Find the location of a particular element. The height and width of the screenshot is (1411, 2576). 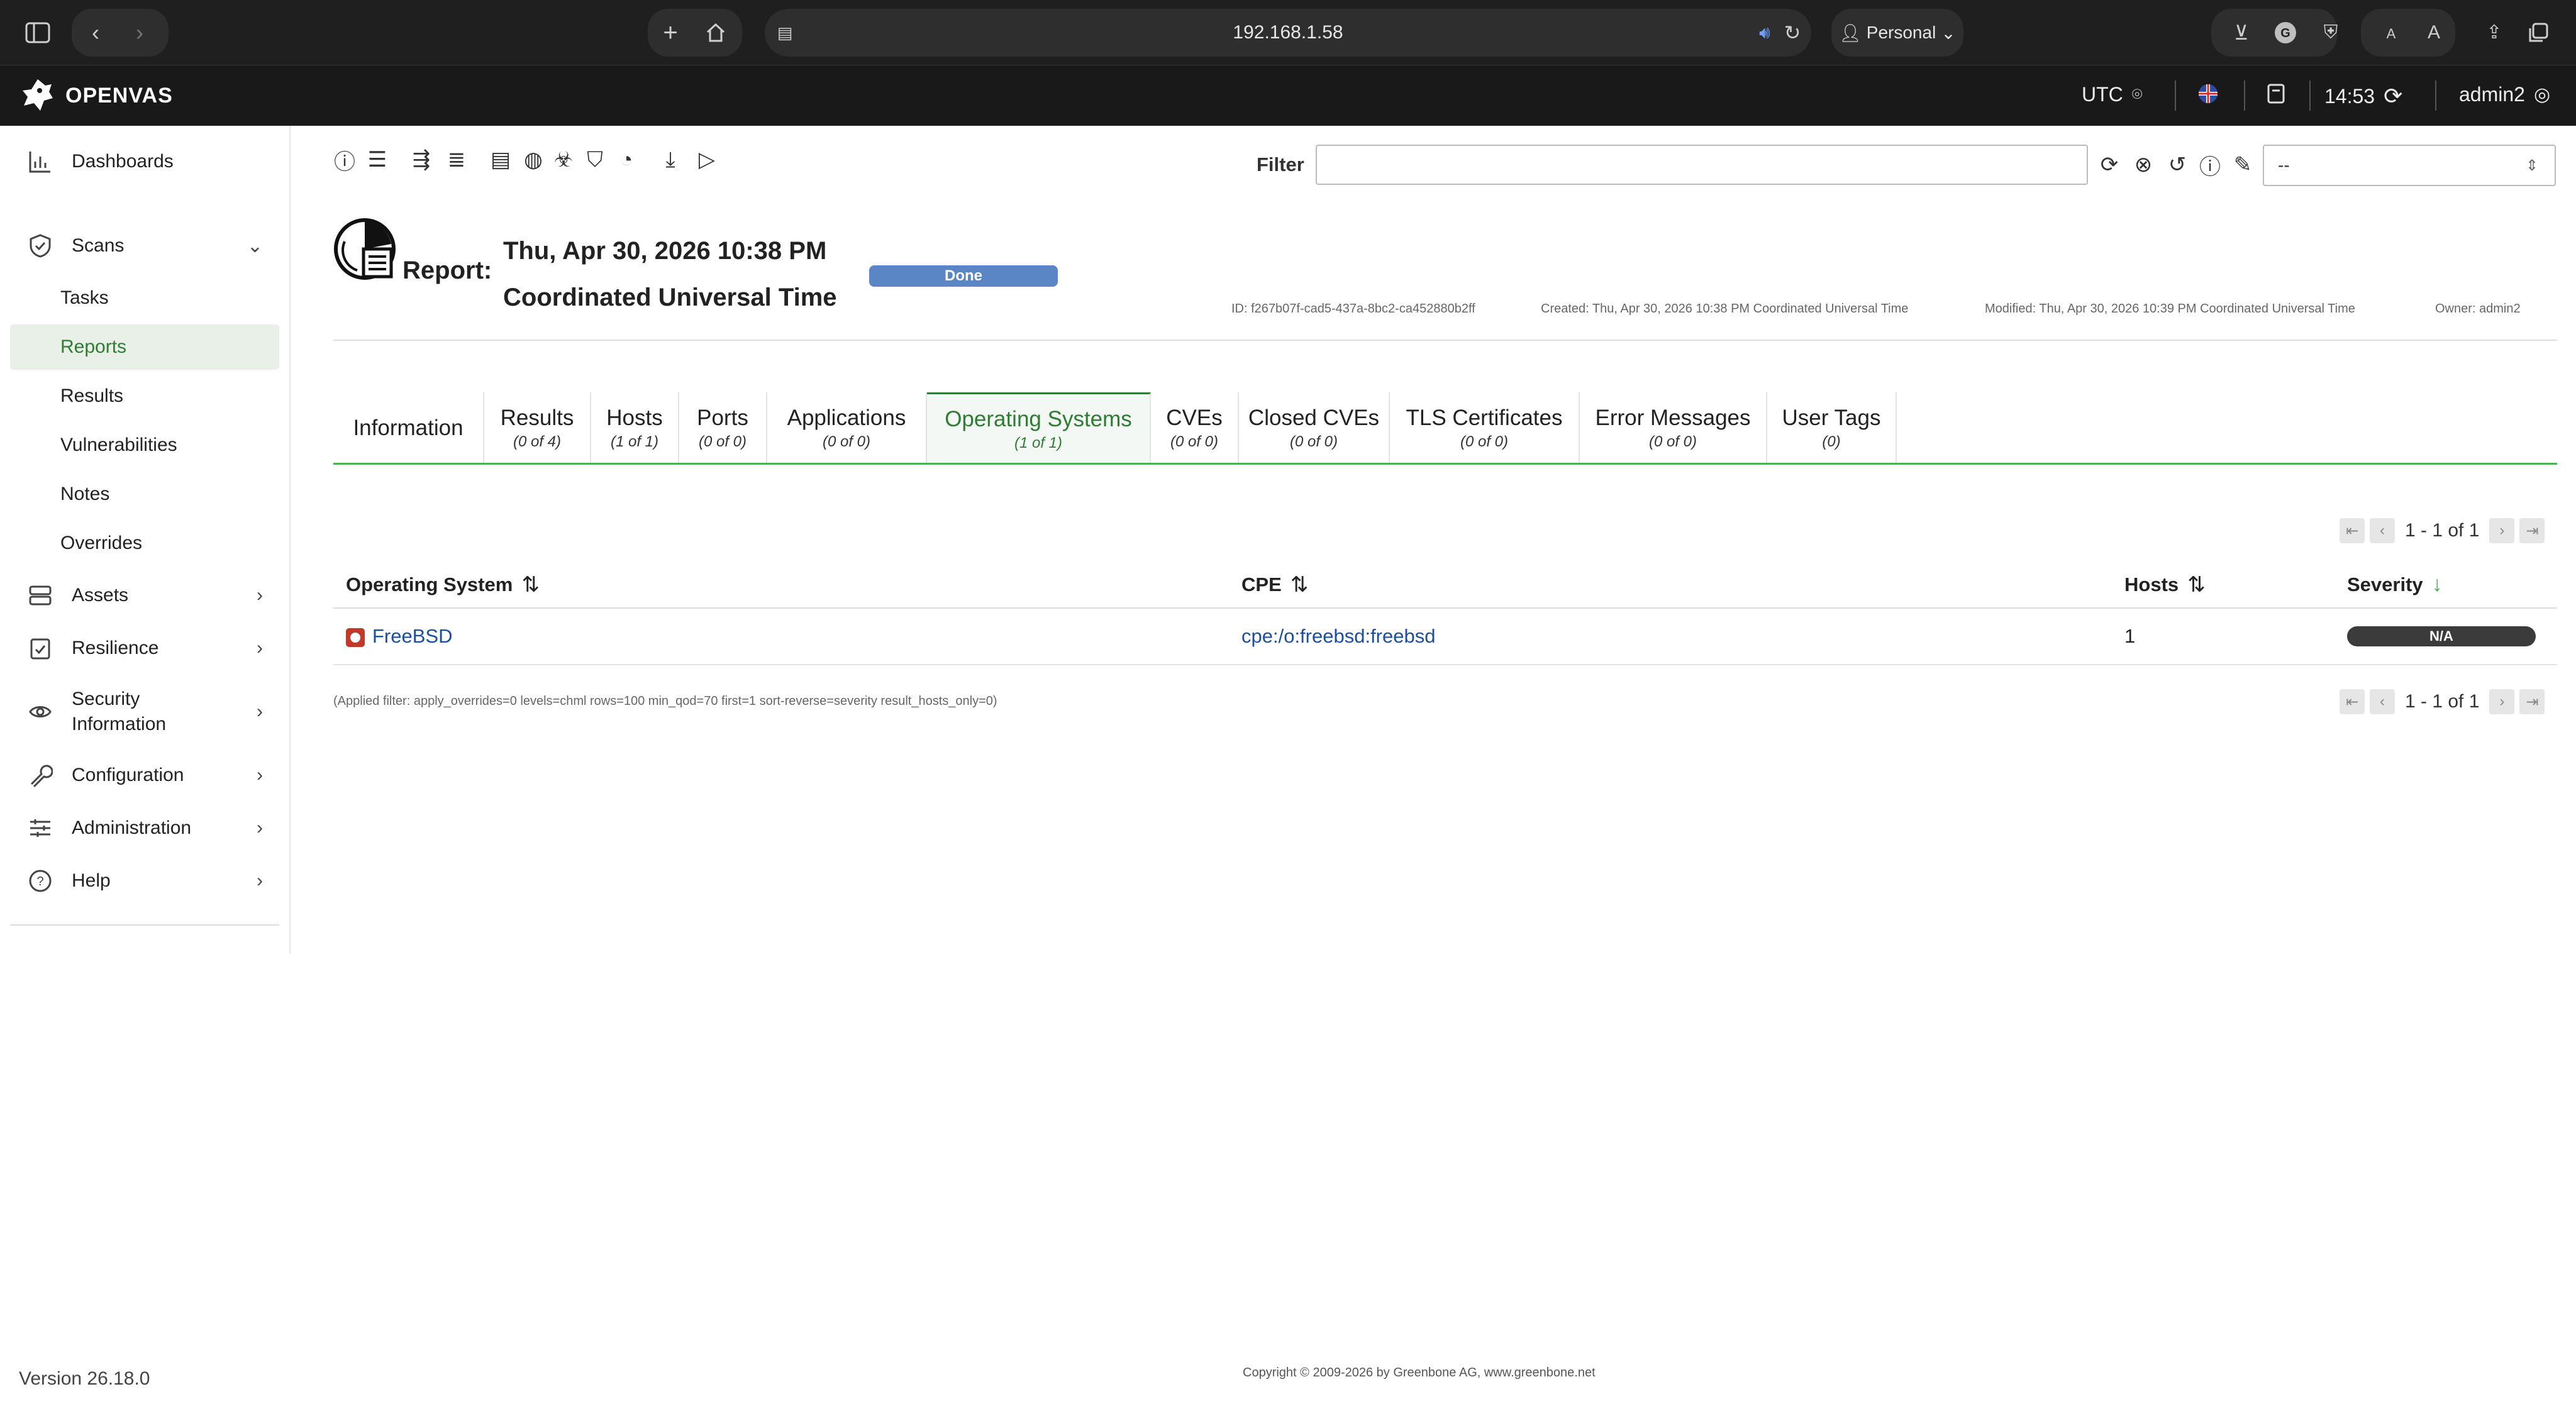

help-circle-icon: ? is located at coordinates (40, 881).